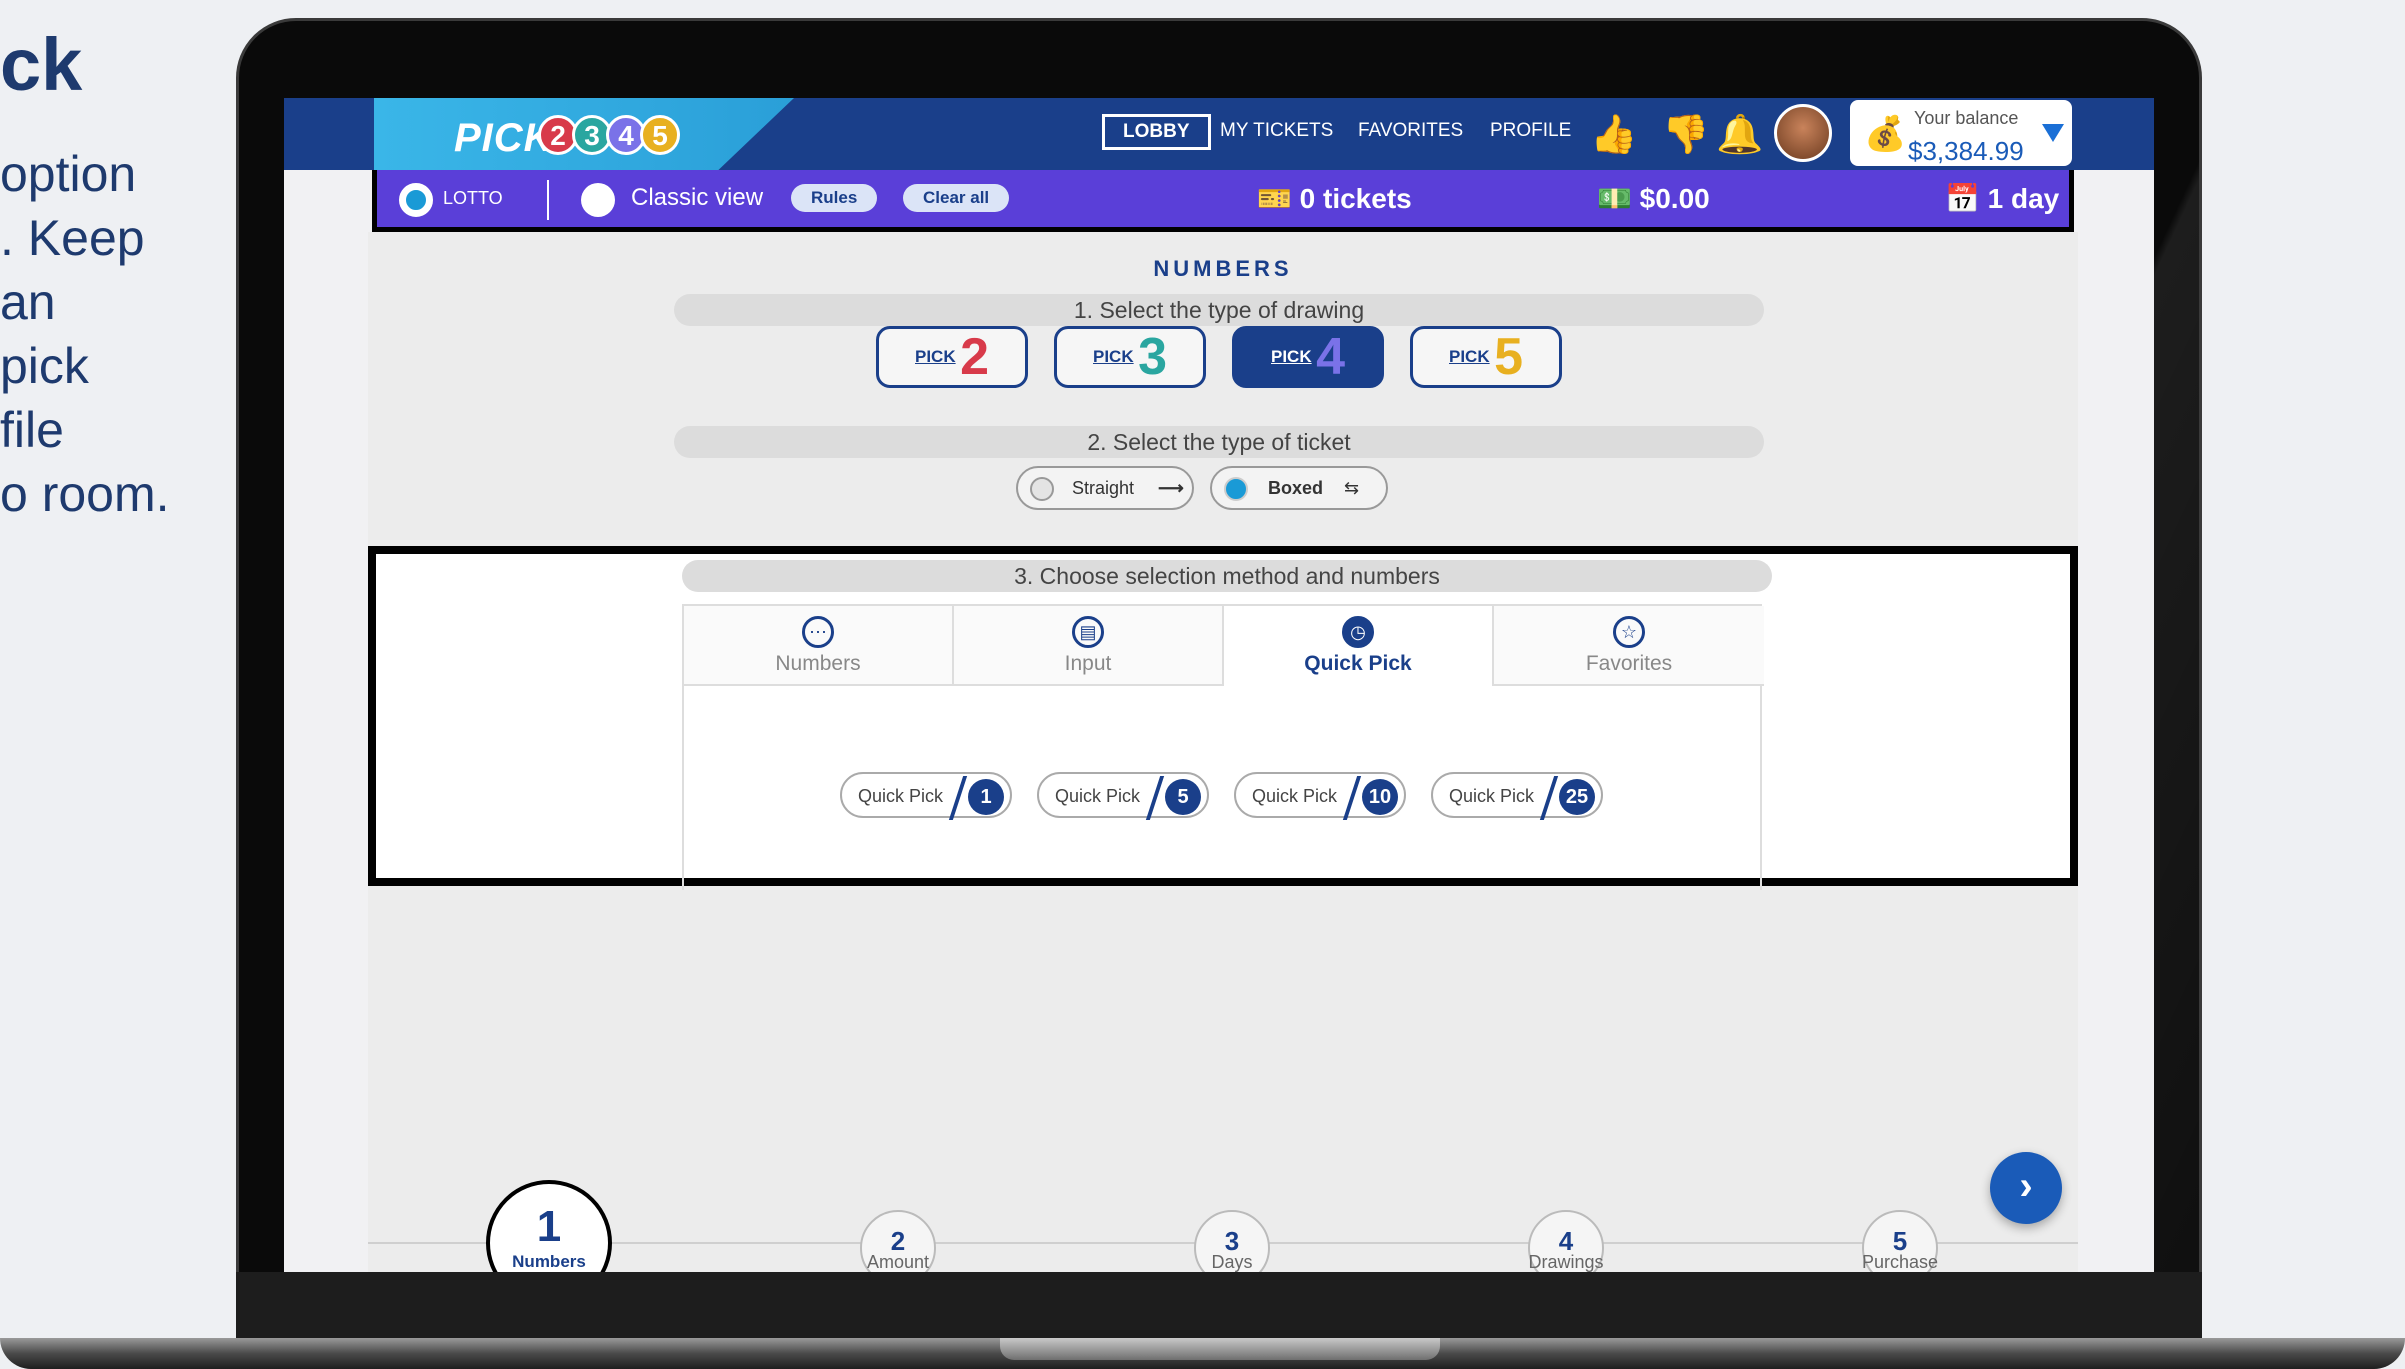  What do you see at coordinates (1685, 135) in the screenshot?
I see `thumbs-down-icon: 👎` at bounding box center [1685, 135].